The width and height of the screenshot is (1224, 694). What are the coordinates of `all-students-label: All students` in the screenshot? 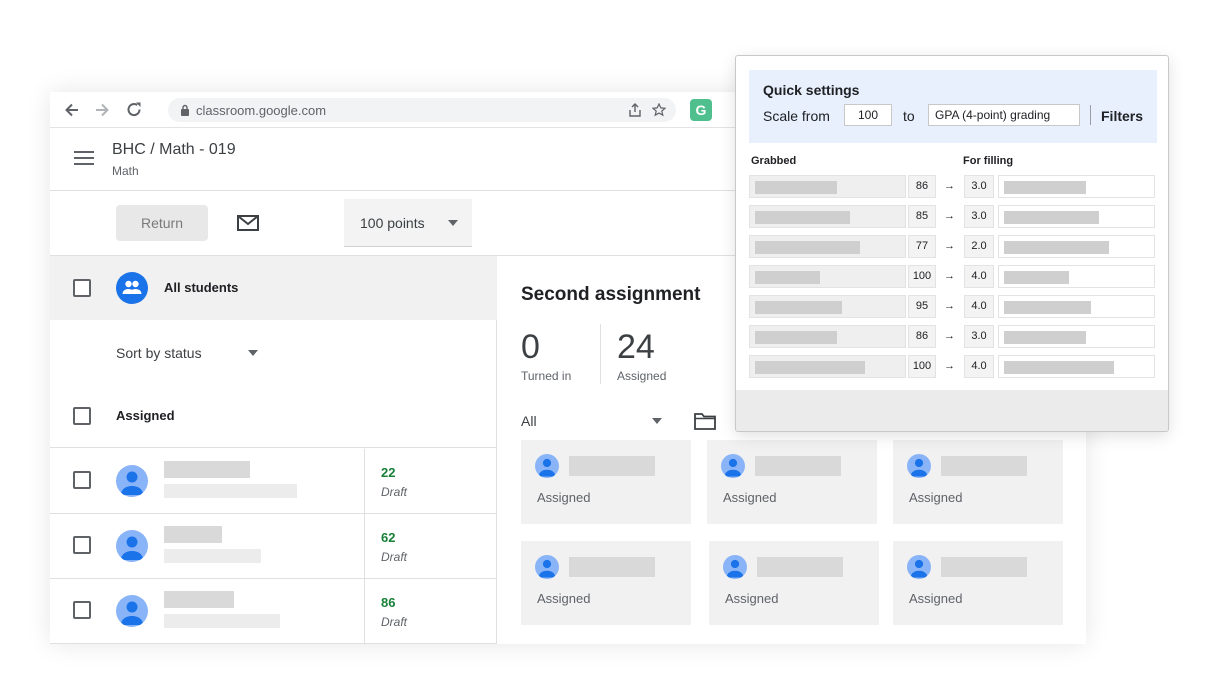 It's located at (201, 287).